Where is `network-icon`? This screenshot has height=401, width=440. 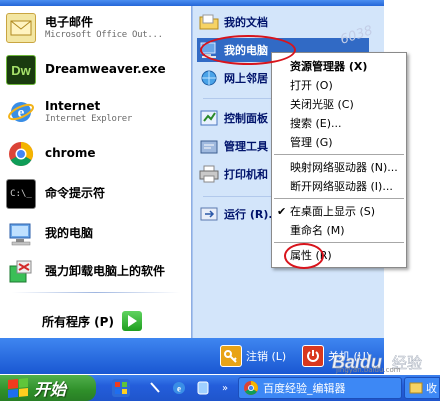 network-icon is located at coordinates (209, 78).